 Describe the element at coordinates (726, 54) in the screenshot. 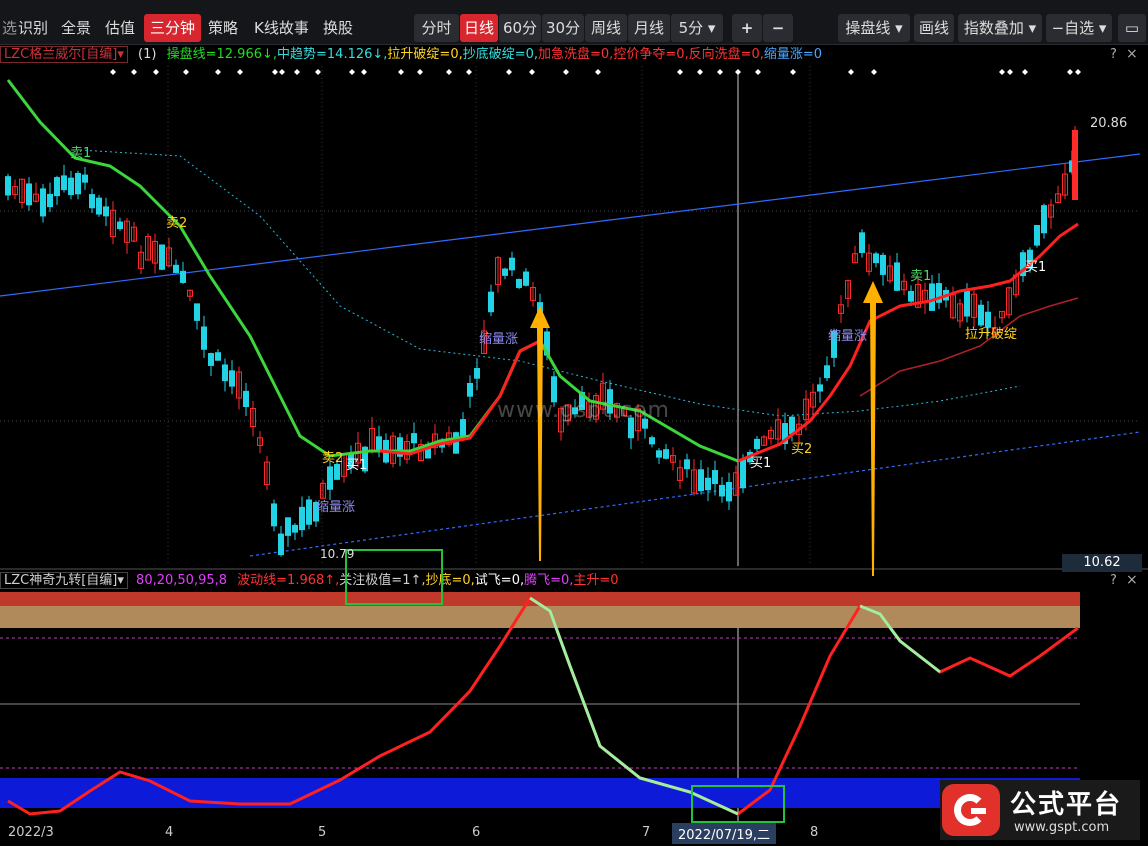

I see `indicator-value: 反向洗盘=0,` at that location.